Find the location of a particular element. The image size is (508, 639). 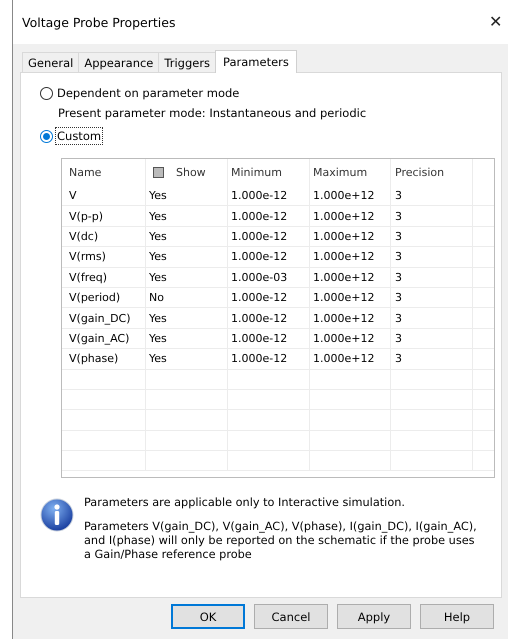

dialog-button: Cancel is located at coordinates (291, 616).